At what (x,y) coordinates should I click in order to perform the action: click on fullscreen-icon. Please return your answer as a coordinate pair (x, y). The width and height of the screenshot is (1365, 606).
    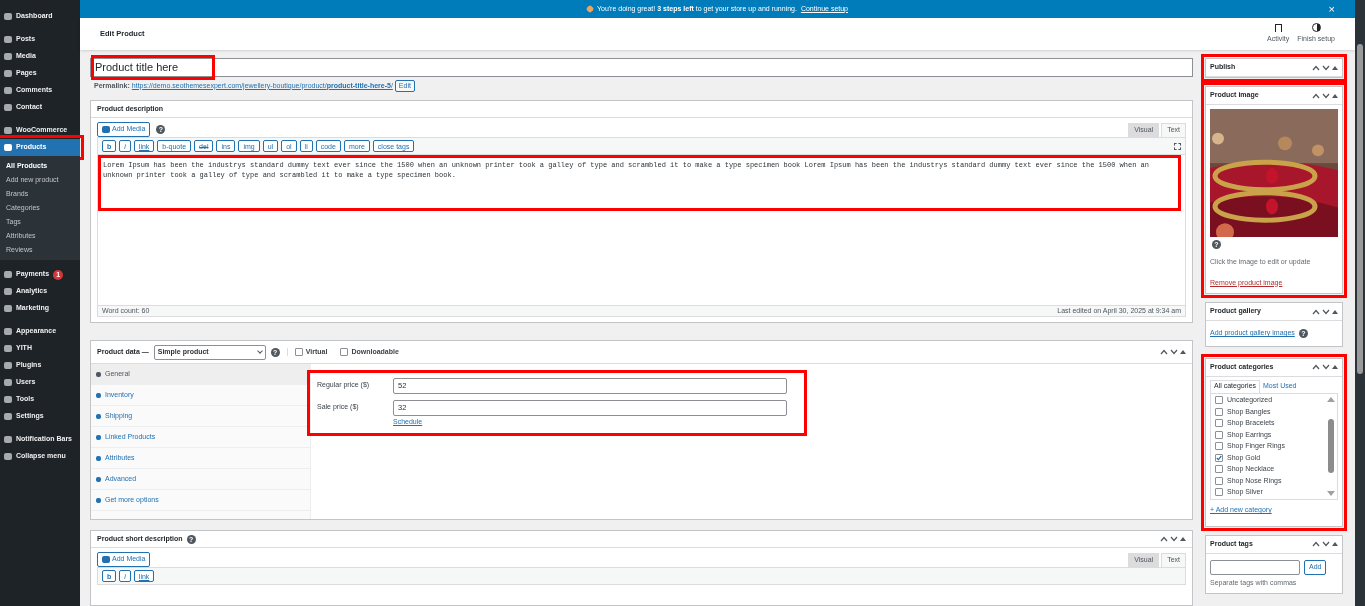
    Looking at the image, I should click on (1177, 146).